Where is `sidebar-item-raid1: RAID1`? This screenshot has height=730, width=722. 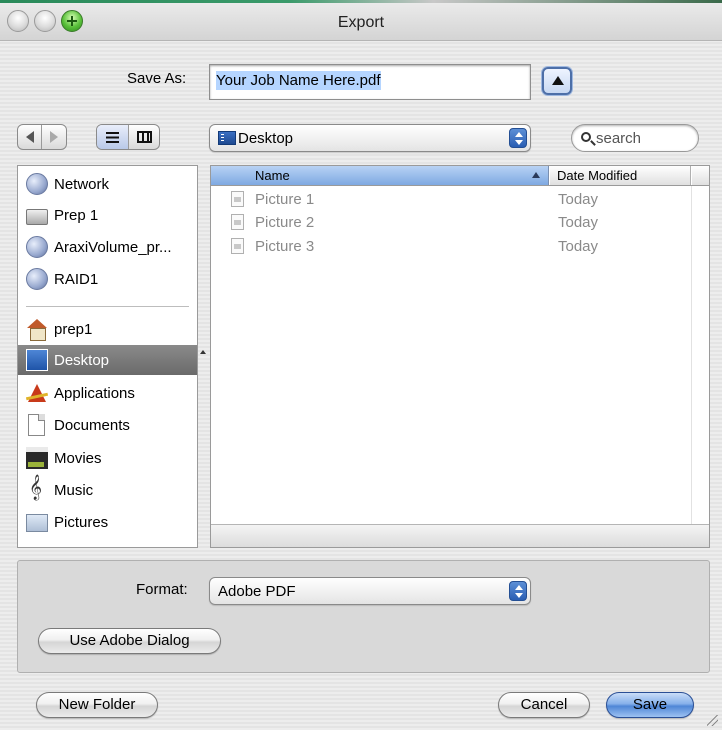
sidebar-item-raid1: RAID1 is located at coordinates (107, 279).